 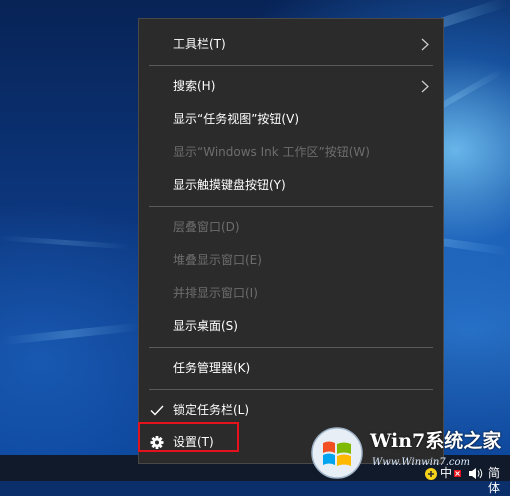 What do you see at coordinates (291, 368) in the screenshot?
I see `menu-item-task-manager: 任务管理器(K)` at bounding box center [291, 368].